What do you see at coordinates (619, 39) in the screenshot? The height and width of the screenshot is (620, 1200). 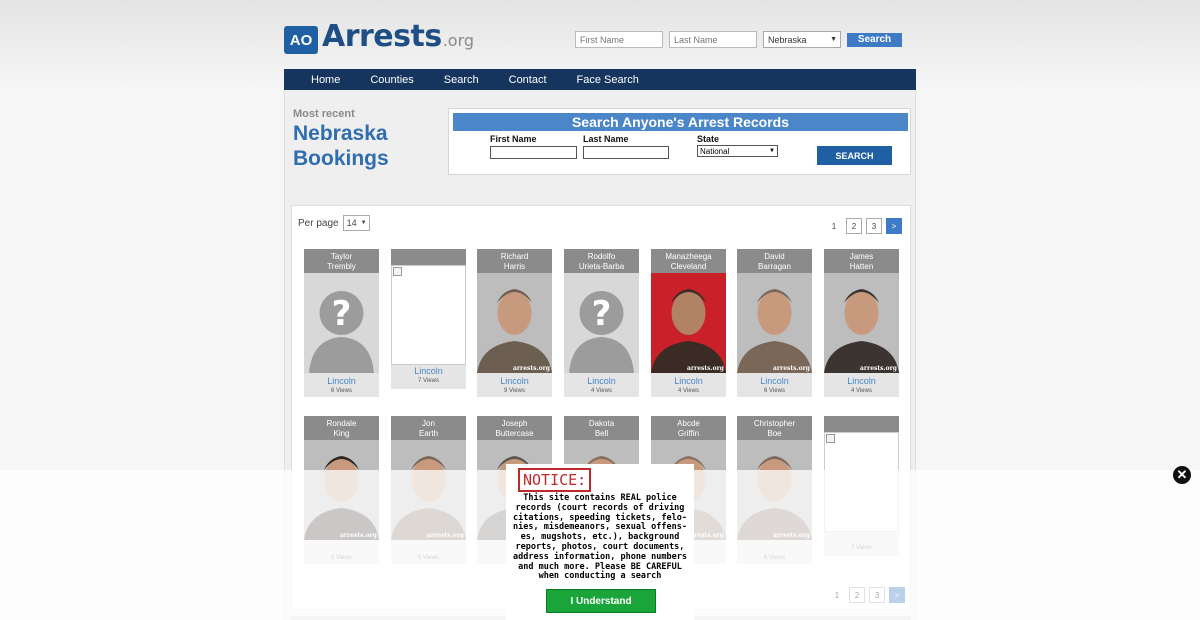 I see `header-first-name-input` at bounding box center [619, 39].